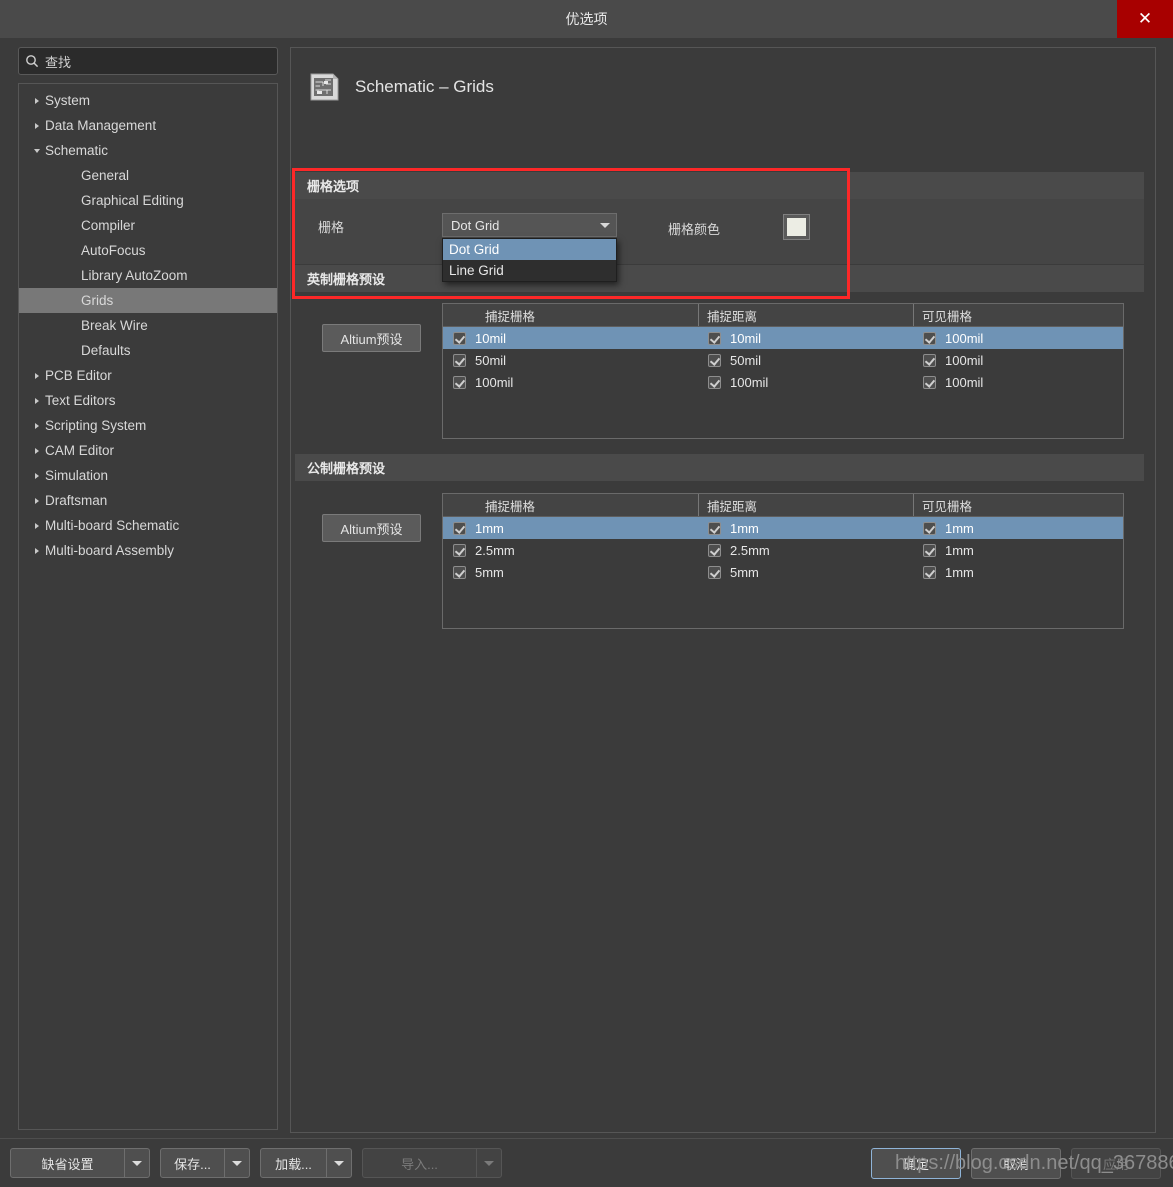 The height and width of the screenshot is (1187, 1173). I want to click on sidebar-item-autofocus: AutoFocus, so click(148, 250).